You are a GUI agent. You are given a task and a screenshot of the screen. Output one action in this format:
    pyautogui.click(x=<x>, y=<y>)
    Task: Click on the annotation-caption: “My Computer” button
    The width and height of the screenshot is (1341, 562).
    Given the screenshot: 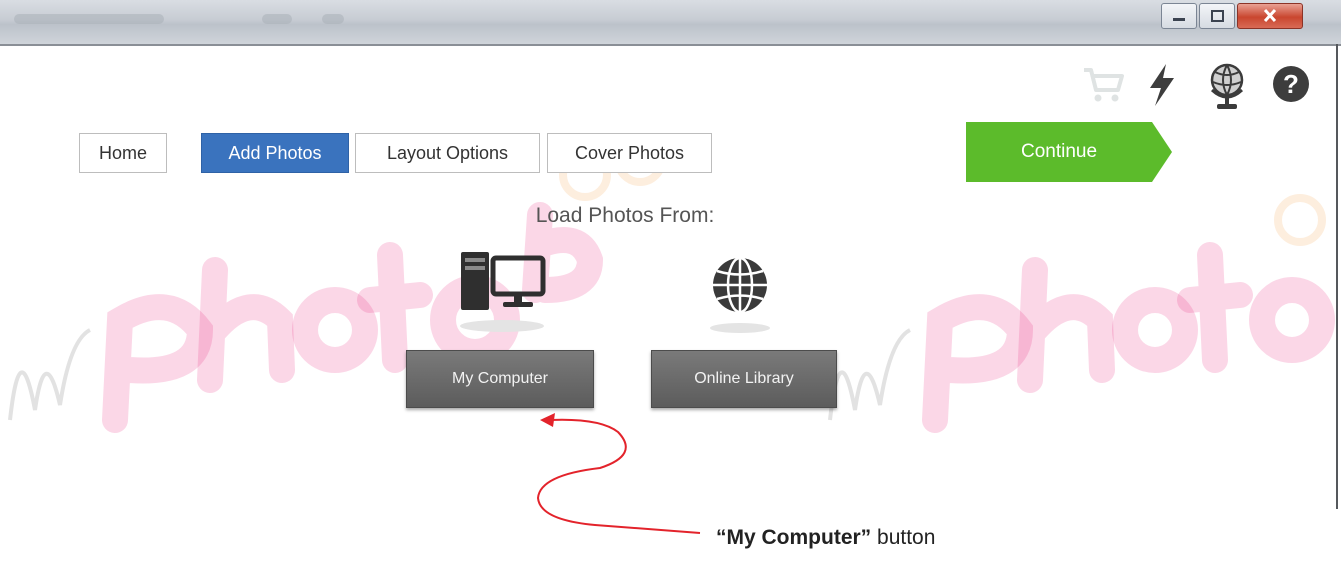 What is the action you would take?
    pyautogui.click(x=825, y=538)
    